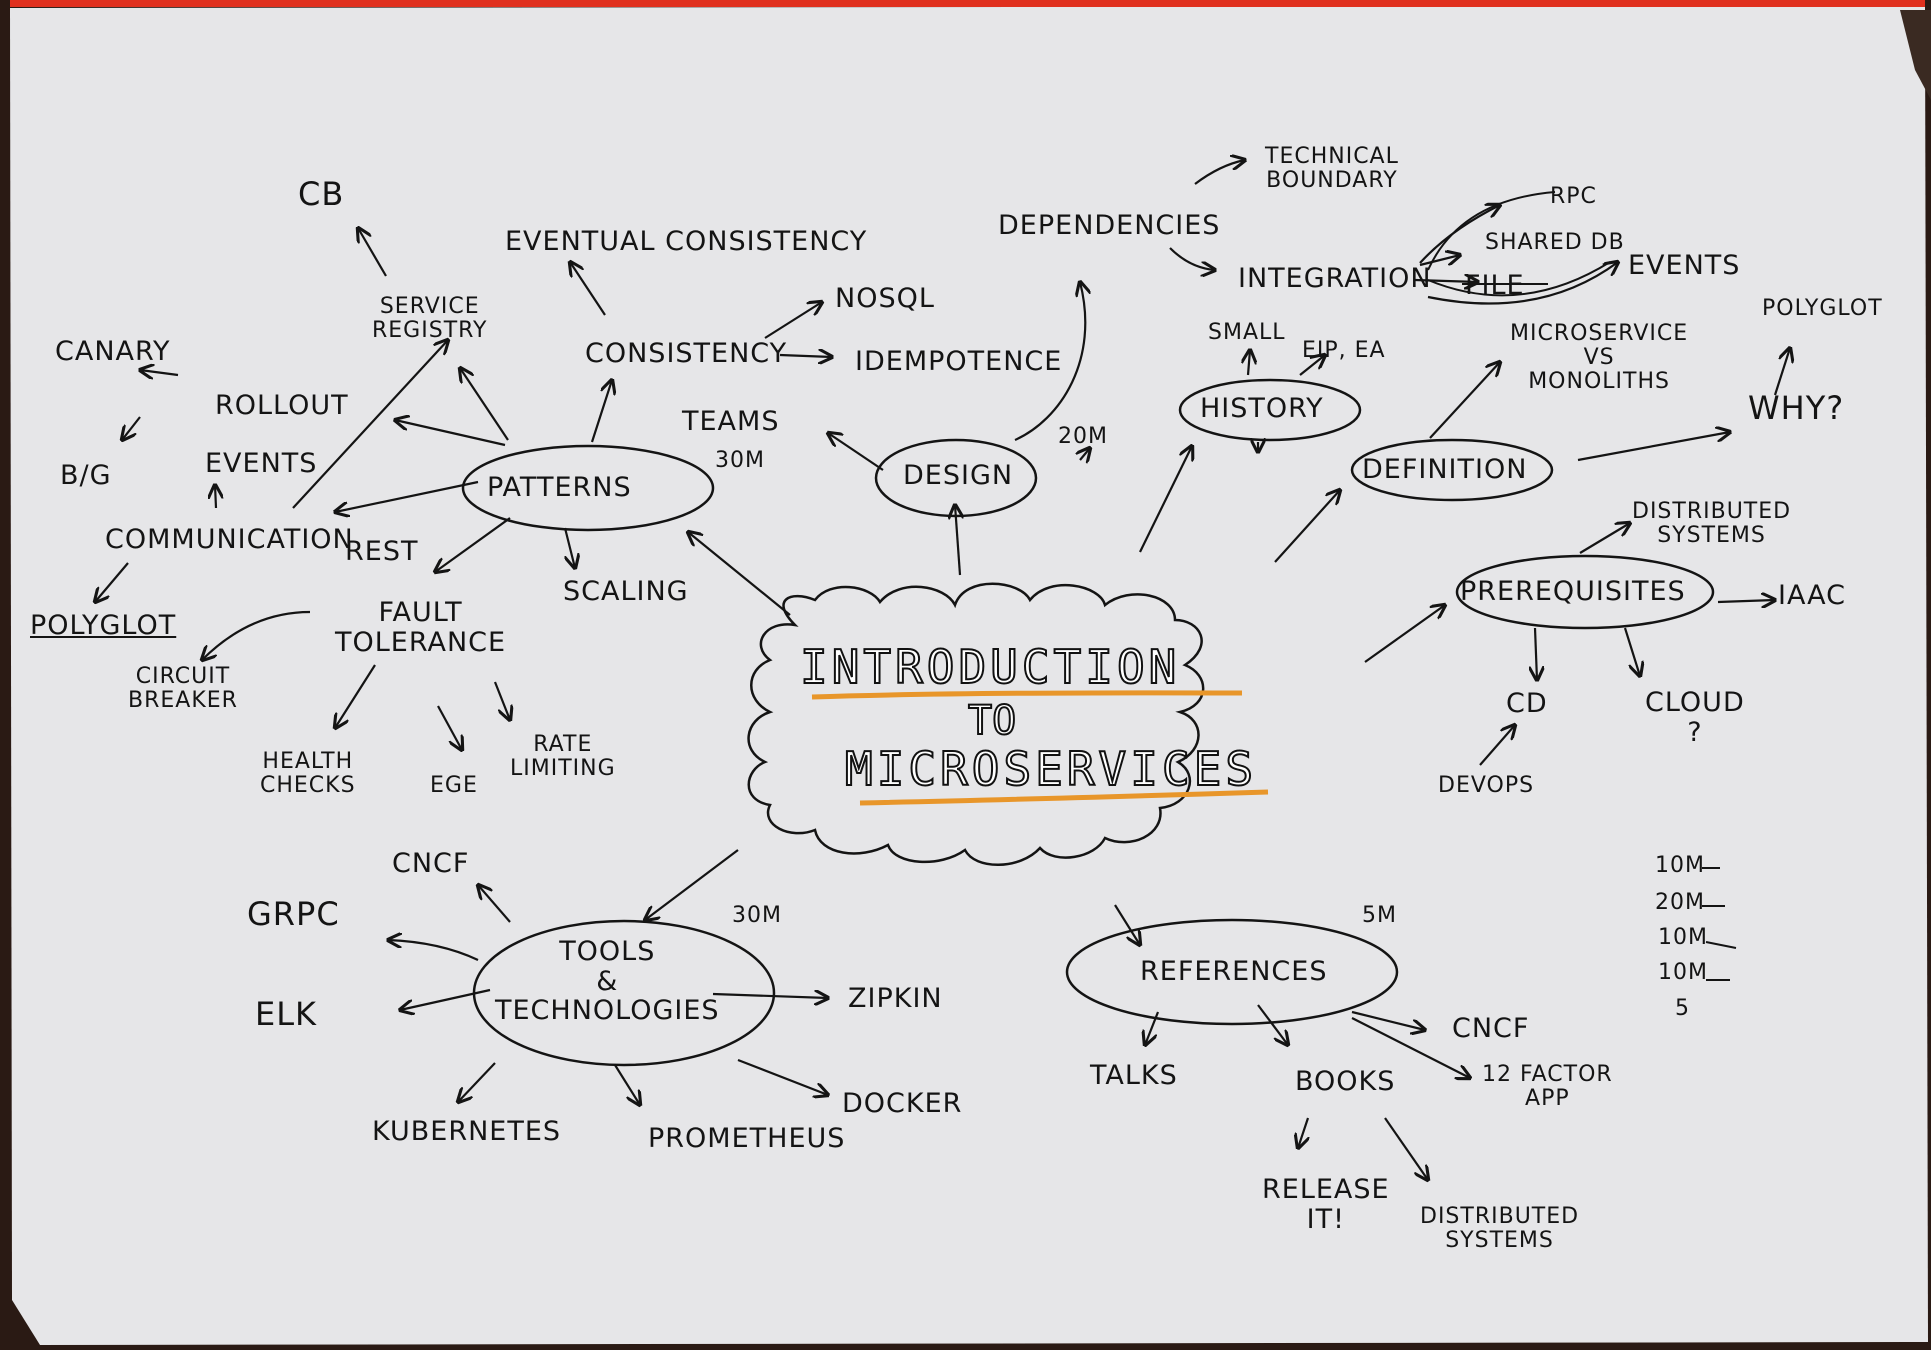 This screenshot has width=1931, height=1350. Describe the element at coordinates (113, 351) in the screenshot. I see `canary-label: CANARY` at that location.